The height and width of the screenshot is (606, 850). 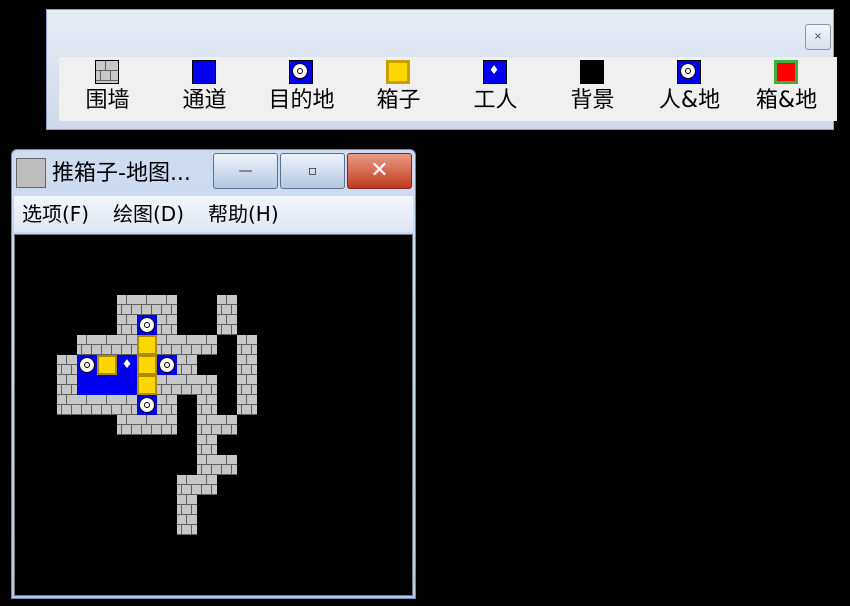 I want to click on goal-icon, so click(x=301, y=72).